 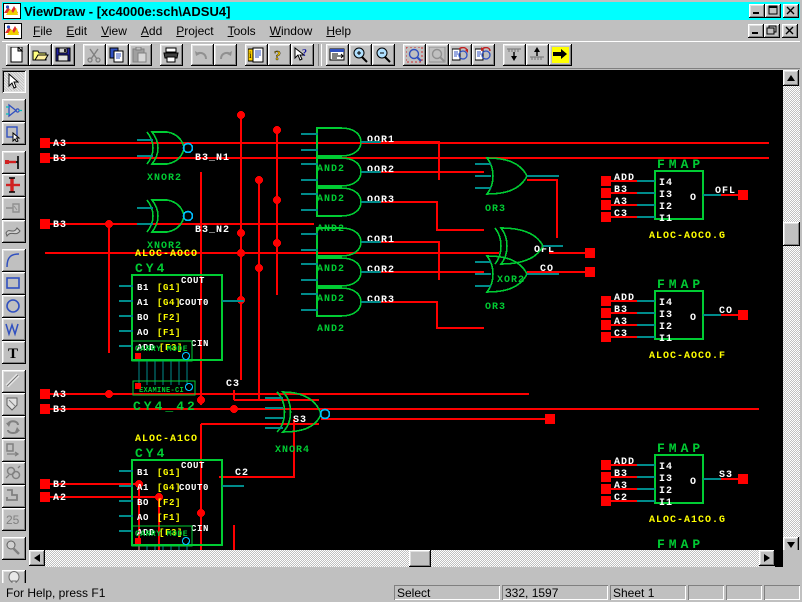 What do you see at coordinates (14, 381) in the screenshot?
I see `draw-line-tool` at bounding box center [14, 381].